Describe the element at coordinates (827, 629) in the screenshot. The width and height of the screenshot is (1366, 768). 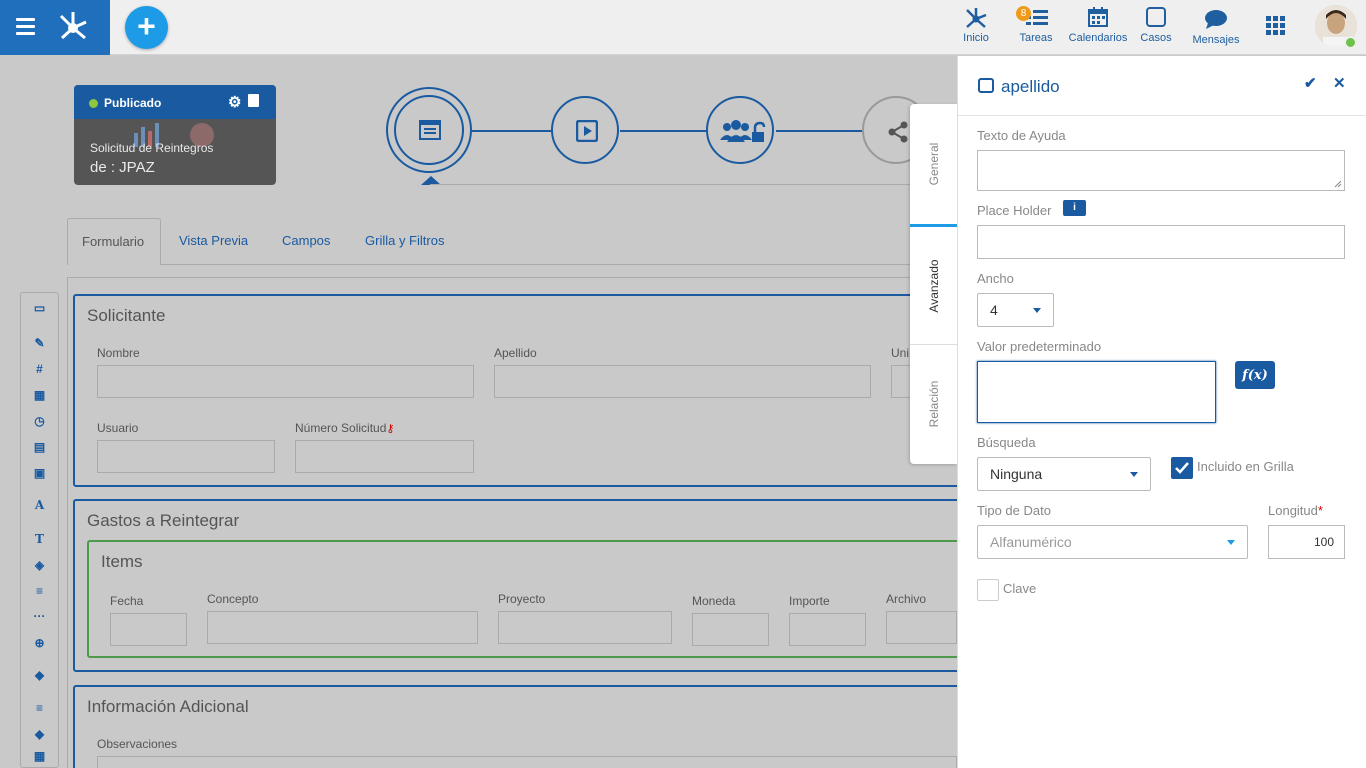
I see `importe-field` at that location.